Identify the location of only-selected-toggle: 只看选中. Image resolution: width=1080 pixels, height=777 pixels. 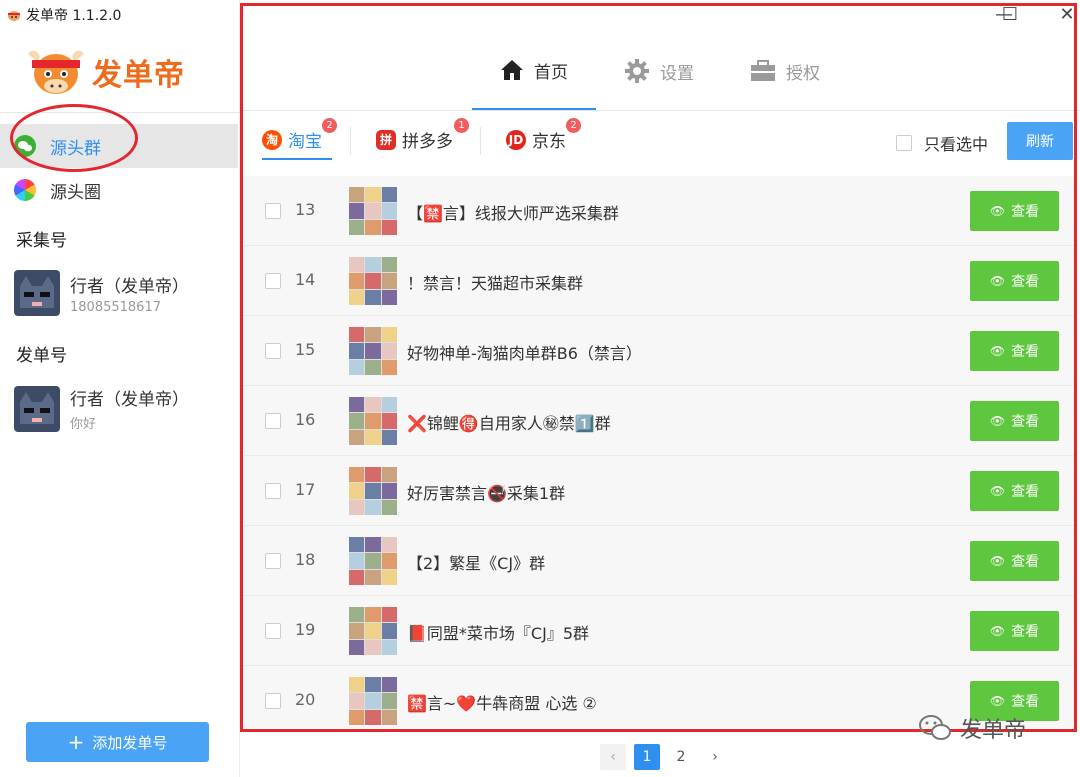
(942, 143).